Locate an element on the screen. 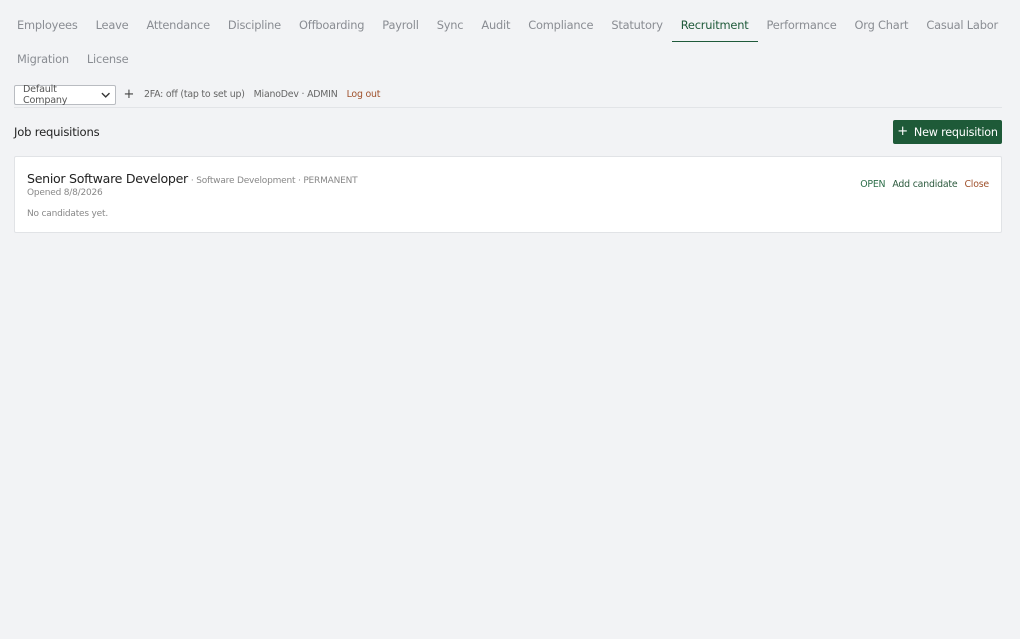 The width and height of the screenshot is (1020, 639). tab-leave: Leave is located at coordinates (112, 25).